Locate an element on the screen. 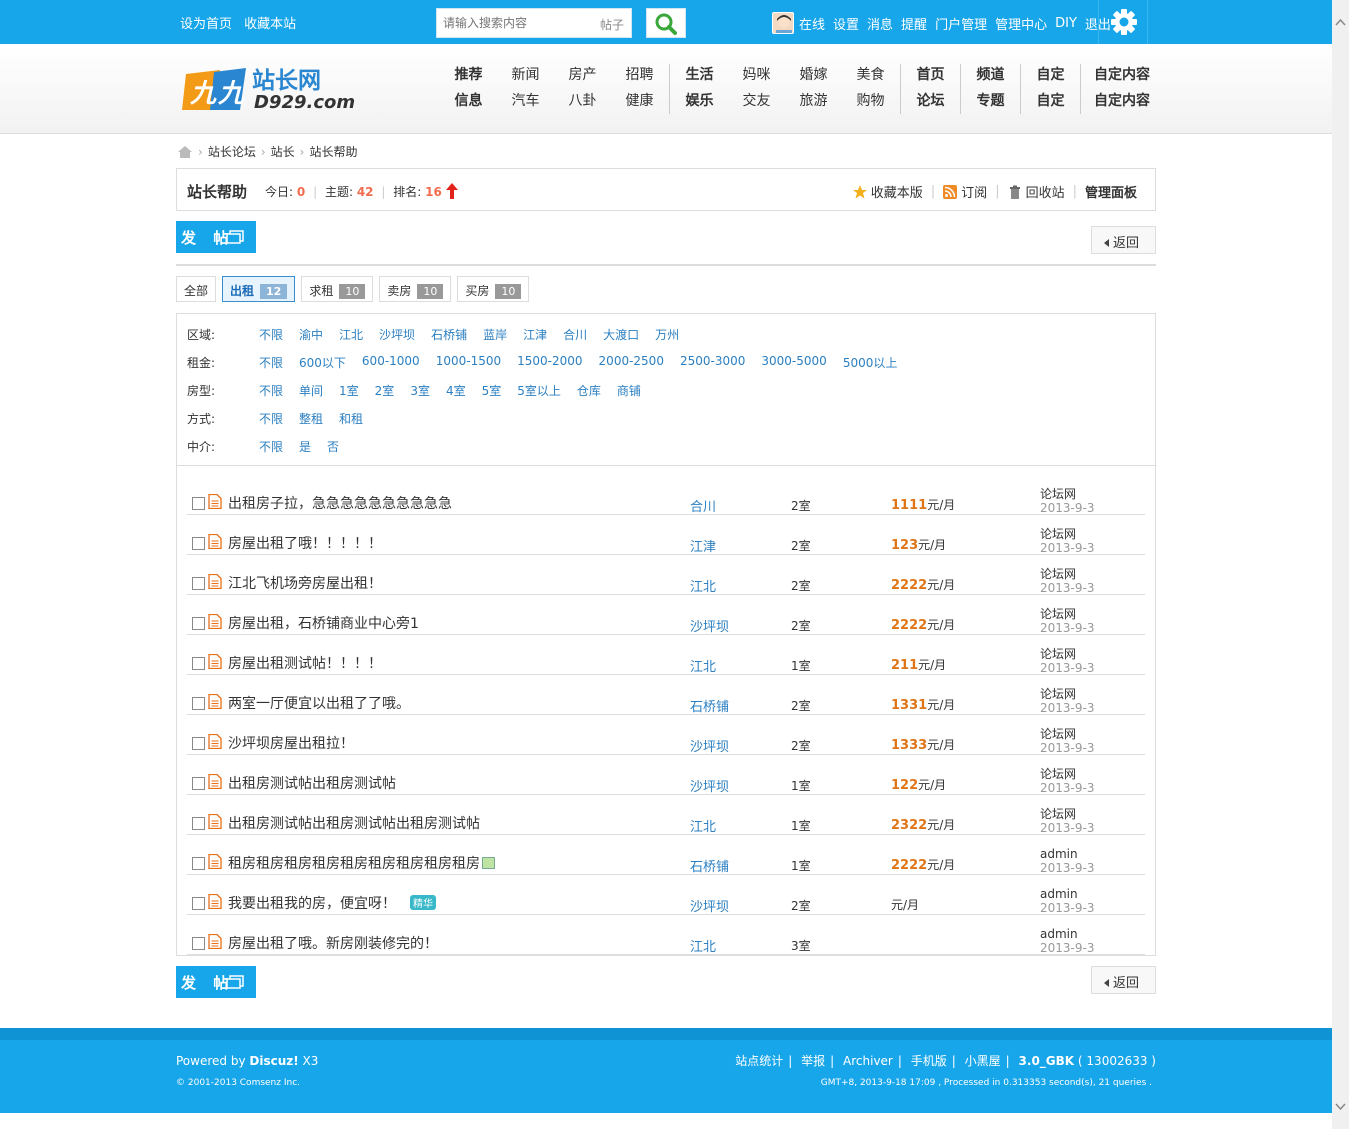 The image size is (1349, 1129). search-button is located at coordinates (666, 23).